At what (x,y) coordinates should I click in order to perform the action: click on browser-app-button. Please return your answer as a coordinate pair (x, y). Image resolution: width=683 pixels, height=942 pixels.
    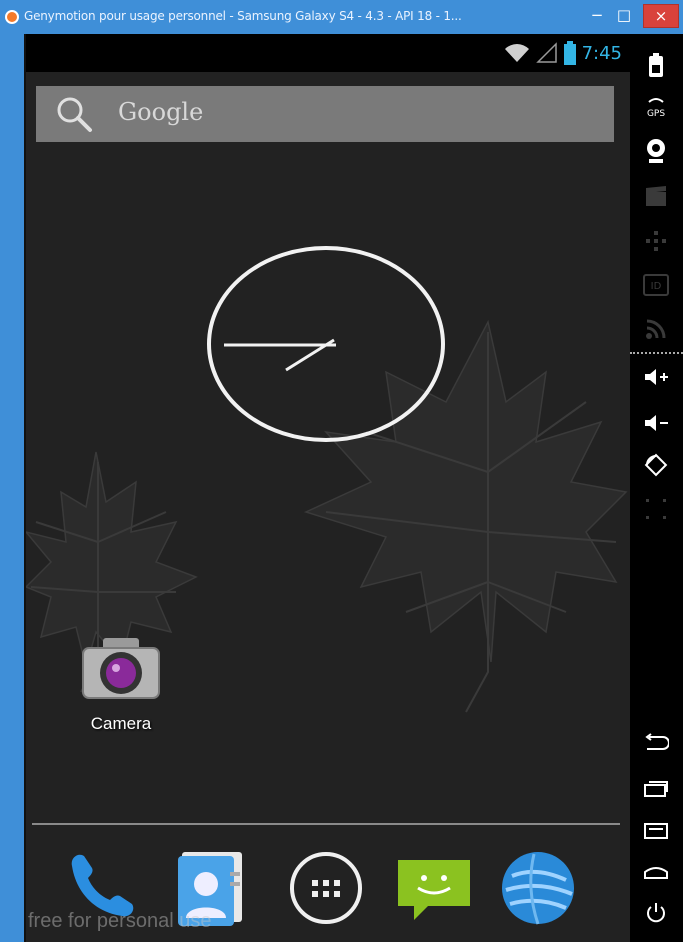
    Looking at the image, I should click on (538, 888).